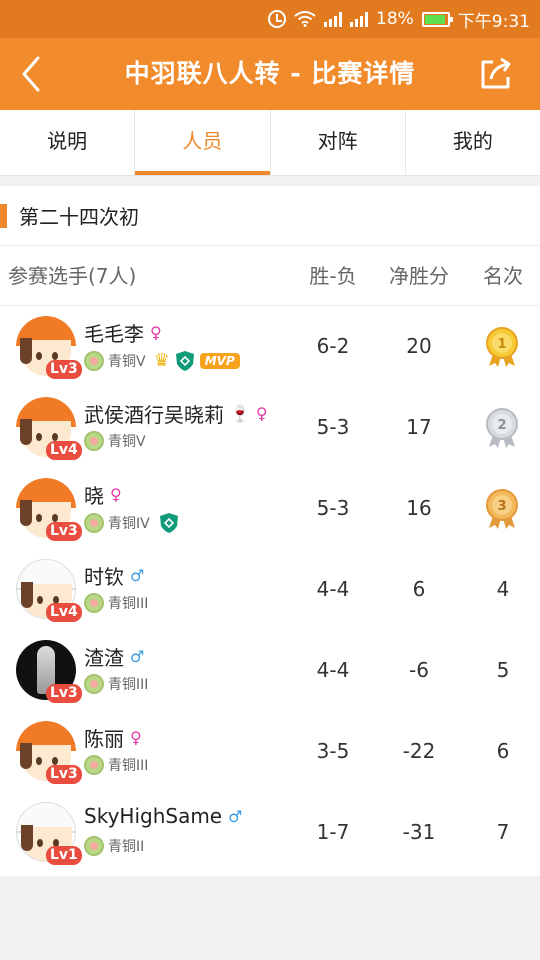 The height and width of the screenshot is (960, 540). Describe the element at coordinates (49, 833) in the screenshot. I see `avatar: Lv1` at that location.